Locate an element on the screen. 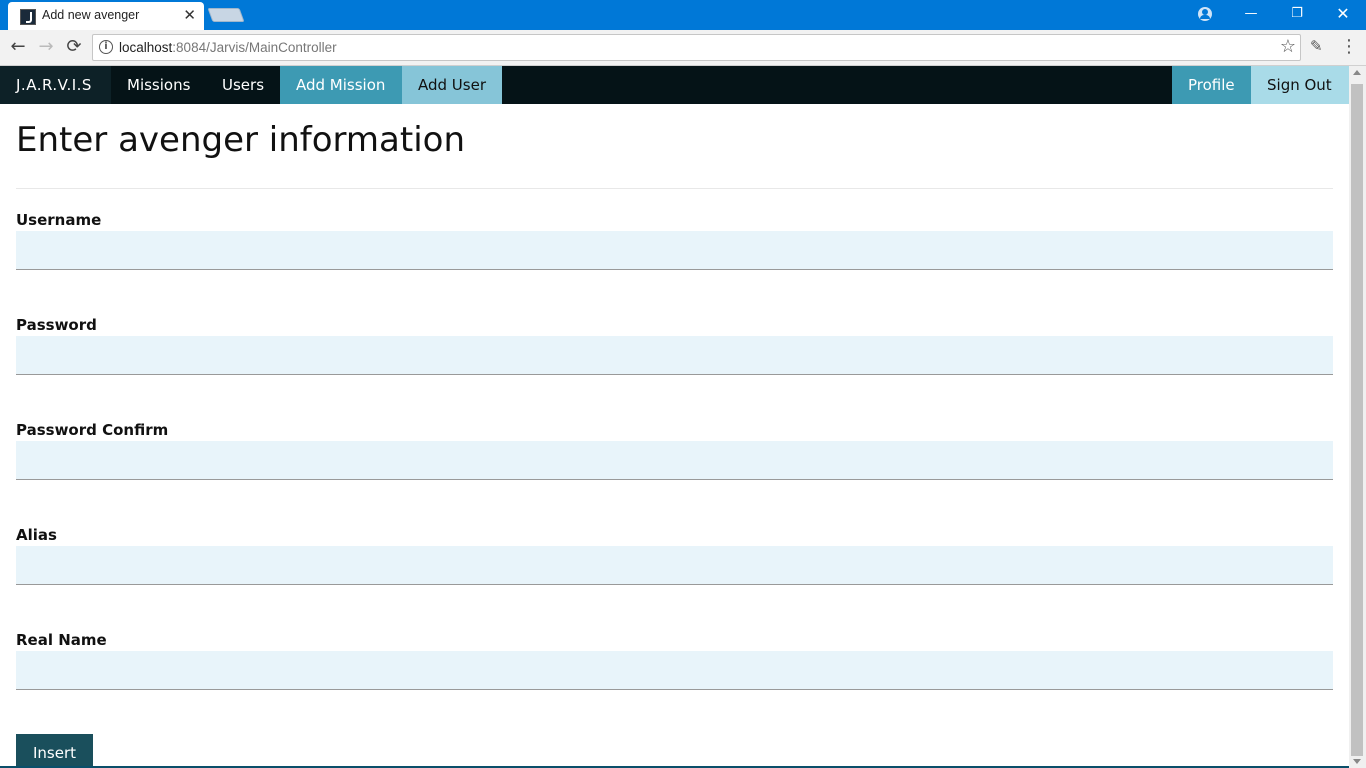  nav-item-users: Users is located at coordinates (243, 85).